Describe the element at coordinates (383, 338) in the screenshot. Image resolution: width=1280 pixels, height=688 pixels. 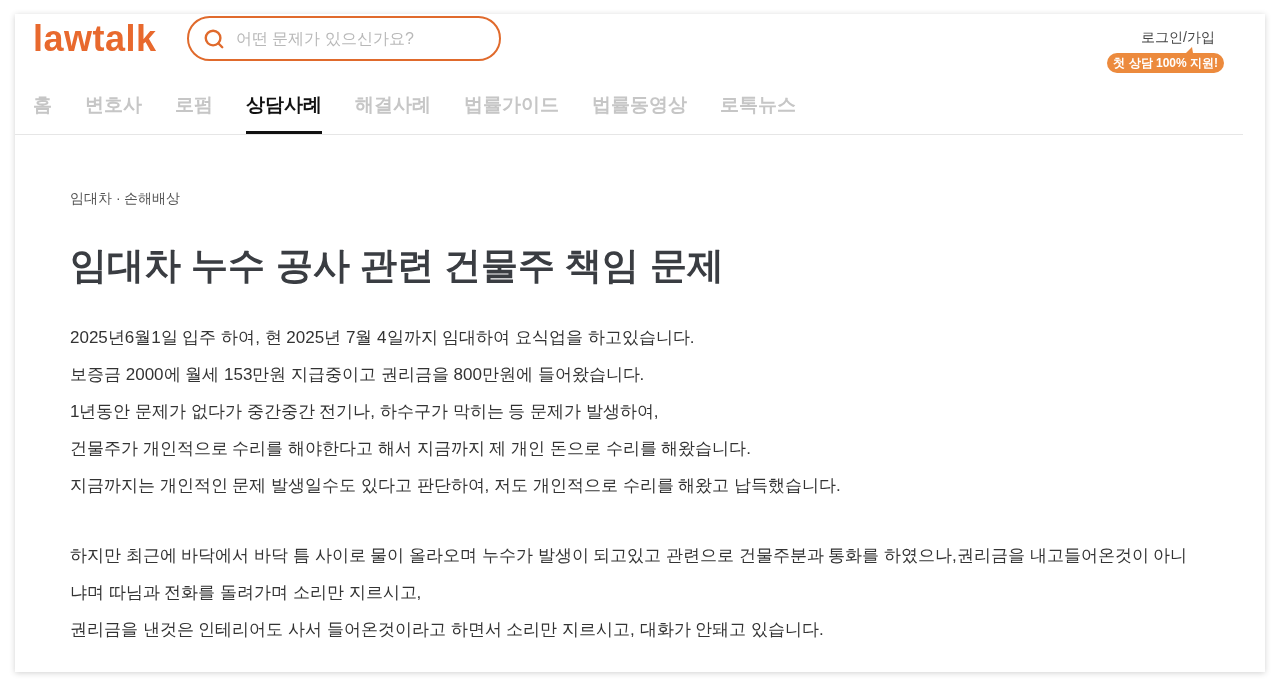
I see `body-text: 2025년6월1일 입주 하여, 현 2025년 7월 4일까지 임대하여 요식업을 하고있습니다.` at that location.